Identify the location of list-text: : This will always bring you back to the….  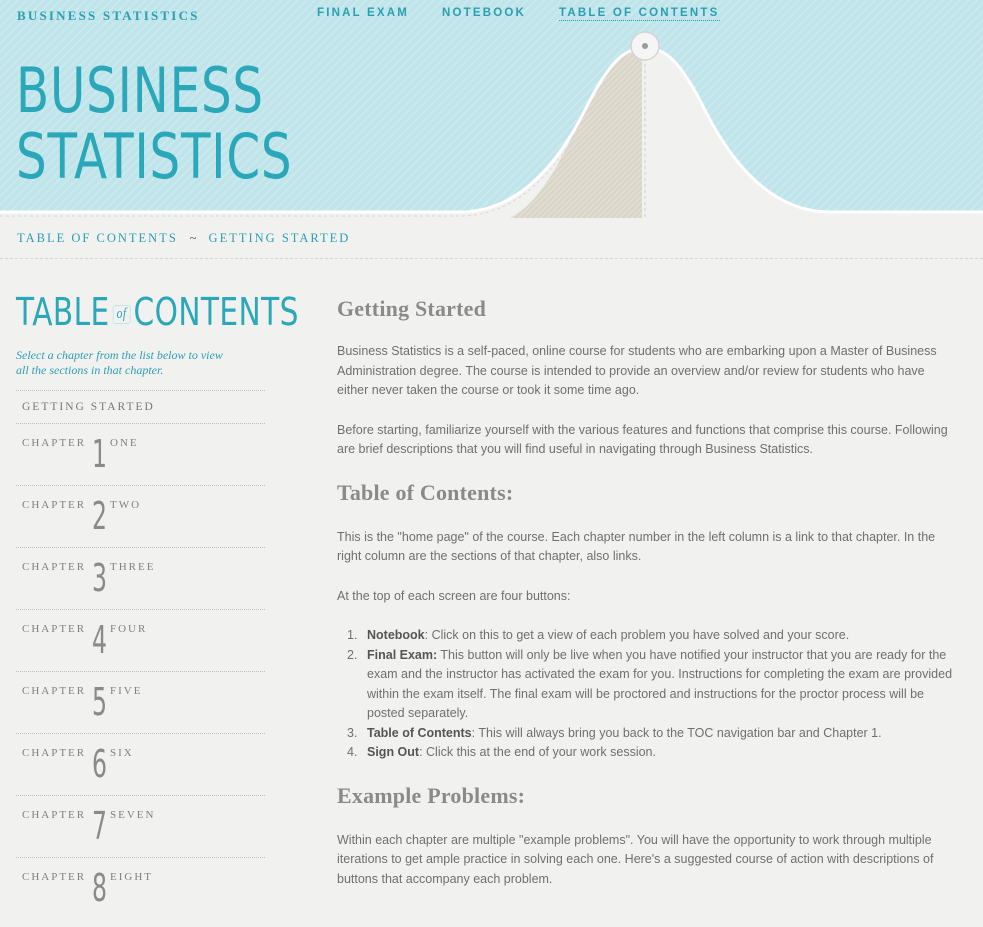
(676, 732).